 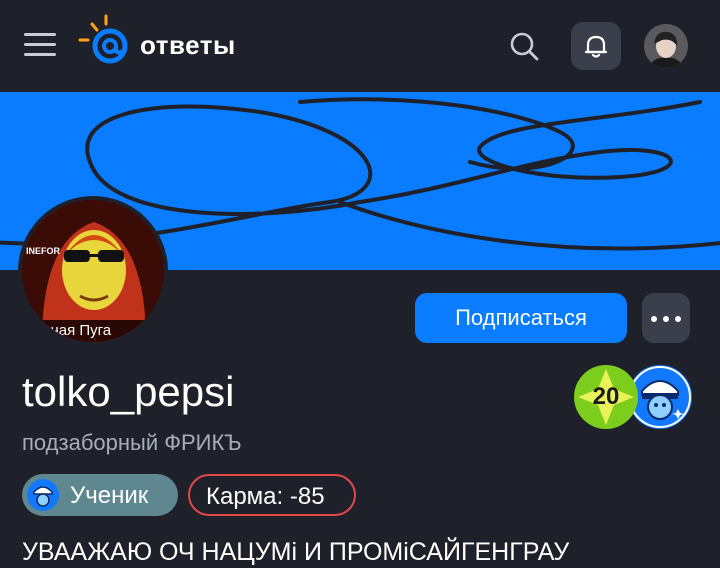 What do you see at coordinates (109, 495) in the screenshot?
I see `level-label: Ученик` at bounding box center [109, 495].